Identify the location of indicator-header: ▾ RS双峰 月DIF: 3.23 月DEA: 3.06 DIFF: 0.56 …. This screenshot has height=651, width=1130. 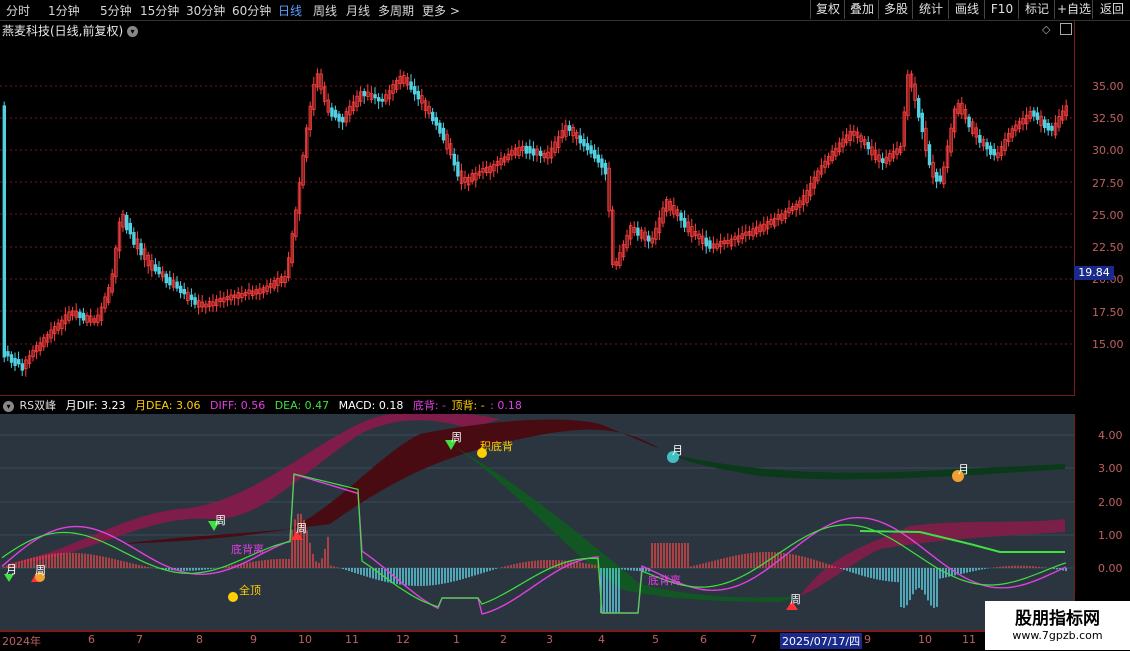
(264, 405).